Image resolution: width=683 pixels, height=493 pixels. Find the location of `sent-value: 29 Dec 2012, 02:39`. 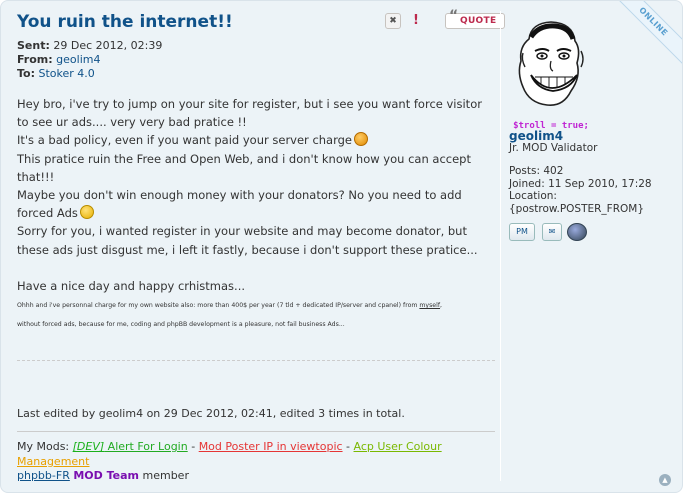

sent-value: 29 Dec 2012, 02:39 is located at coordinates (108, 45).